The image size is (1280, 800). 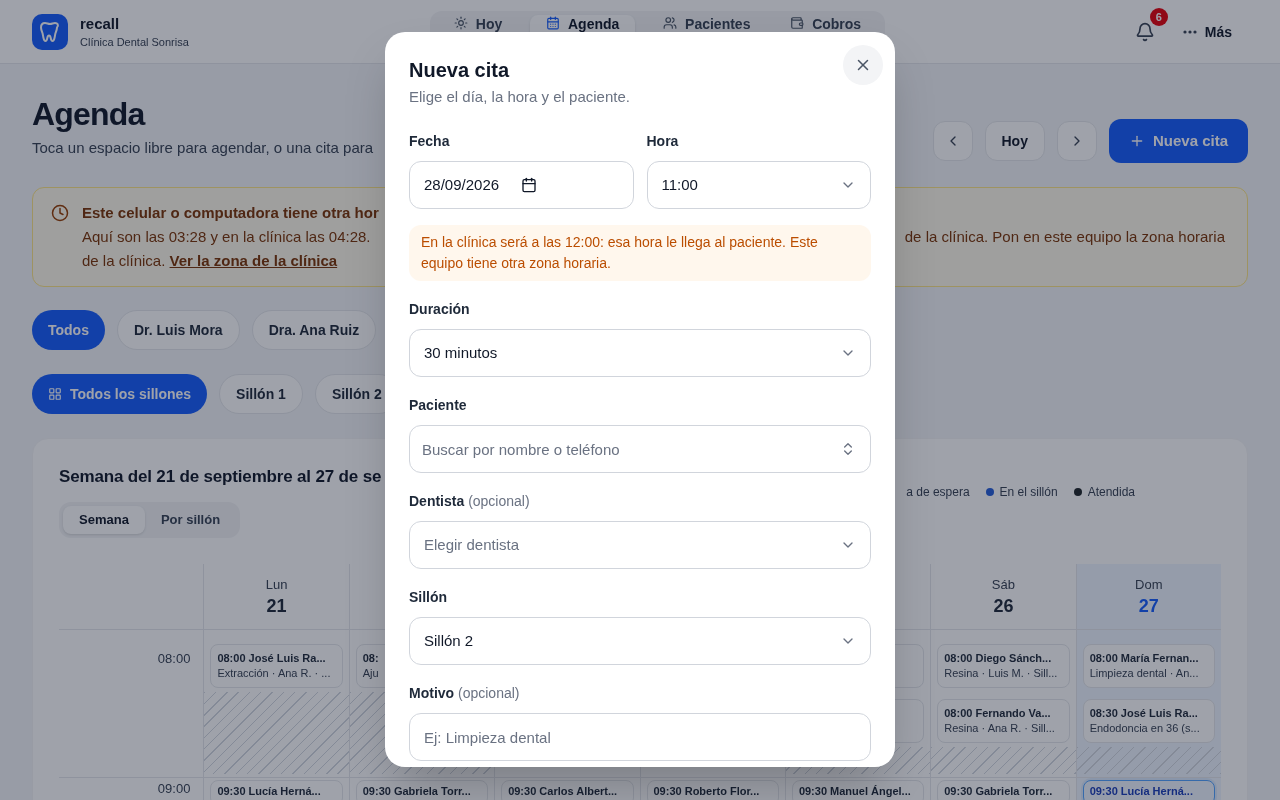 What do you see at coordinates (670, 22) in the screenshot?
I see `users-icon` at bounding box center [670, 22].